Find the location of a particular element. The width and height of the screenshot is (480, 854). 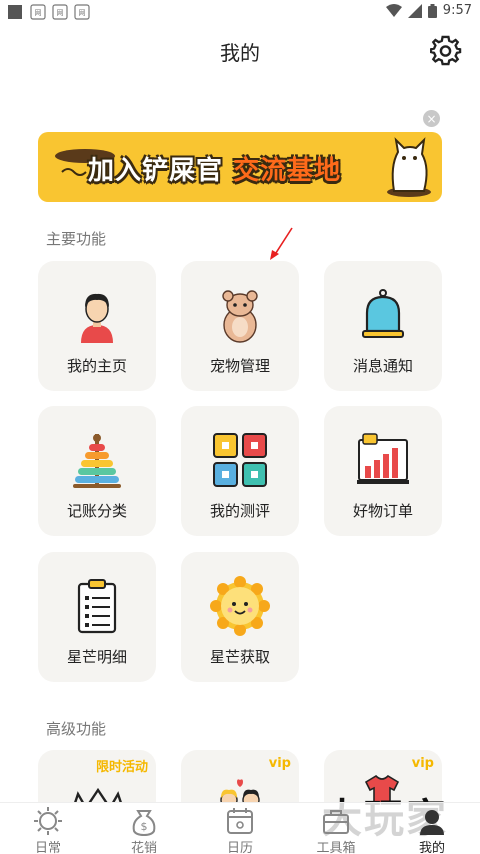

banner-close-button: × is located at coordinates (431, 118).